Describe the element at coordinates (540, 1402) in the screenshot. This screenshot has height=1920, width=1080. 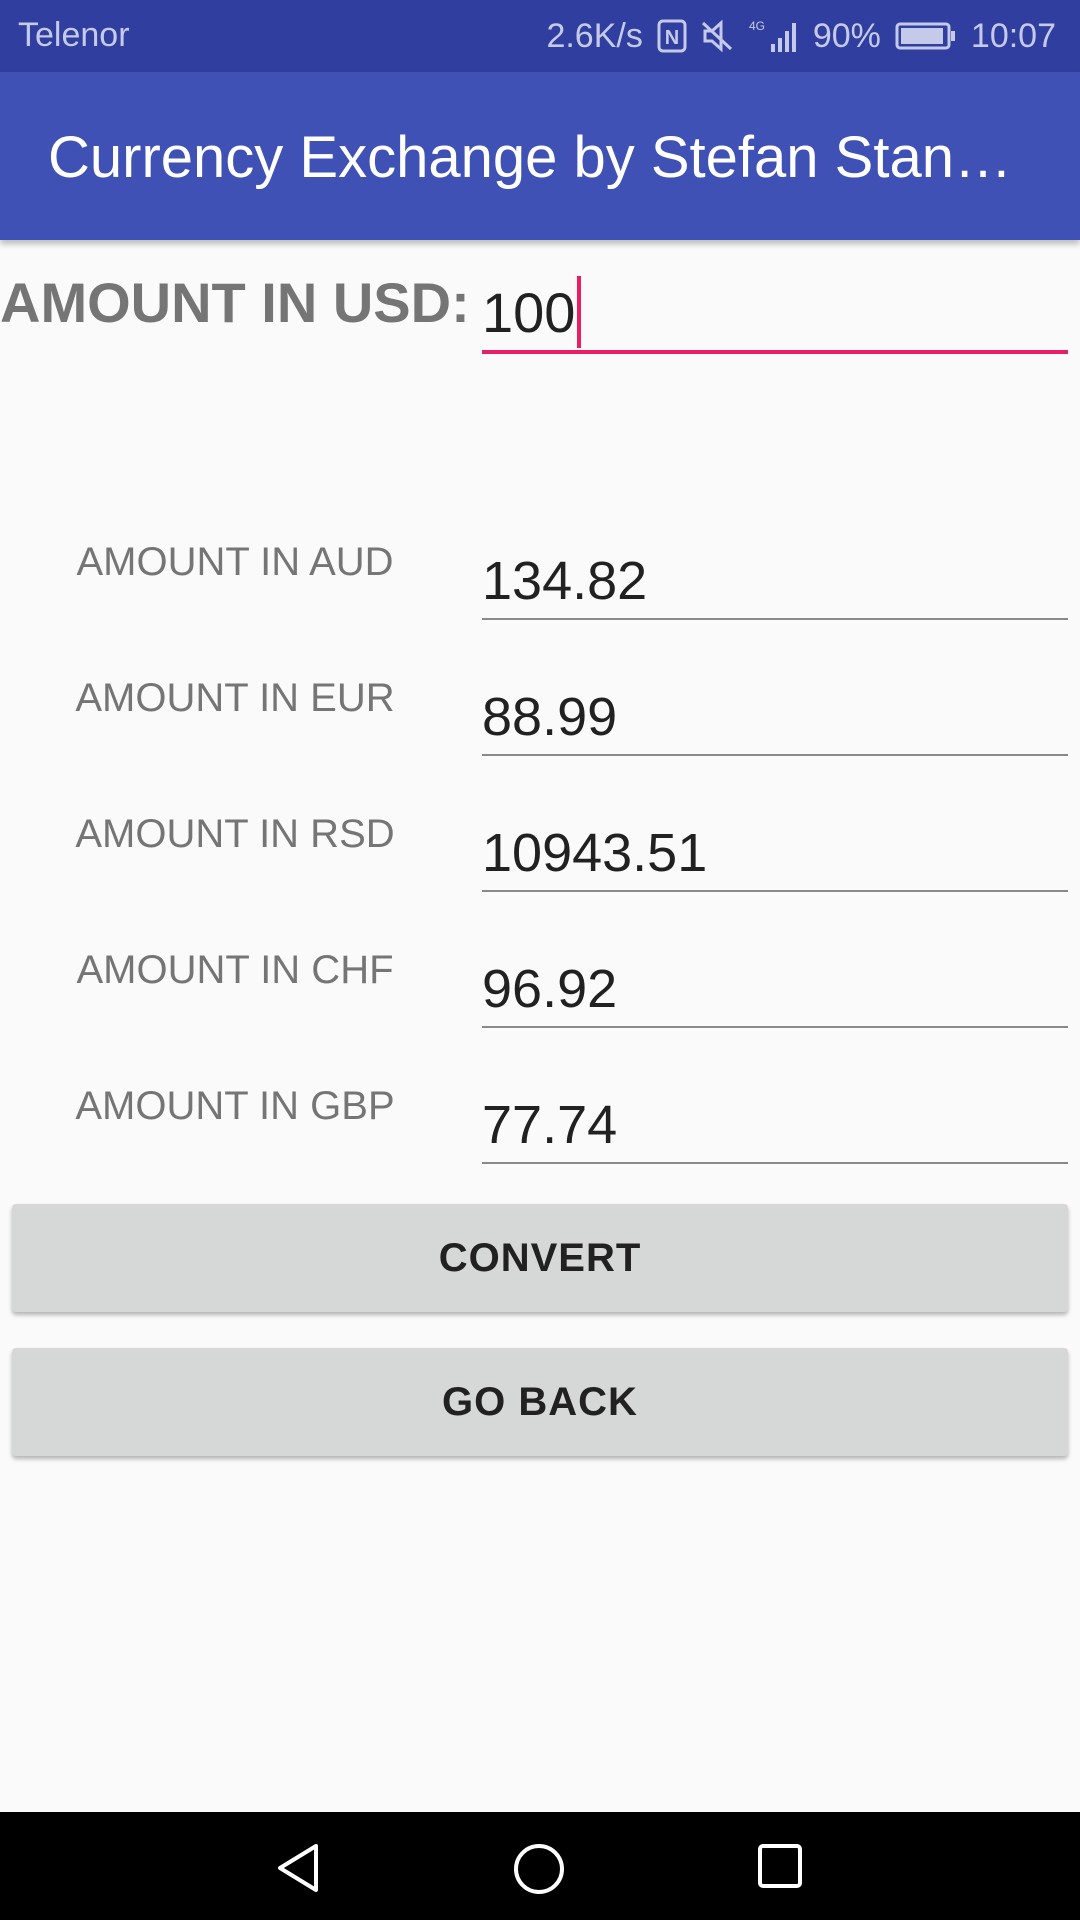
I see `go-back-button: GO BACK` at that location.